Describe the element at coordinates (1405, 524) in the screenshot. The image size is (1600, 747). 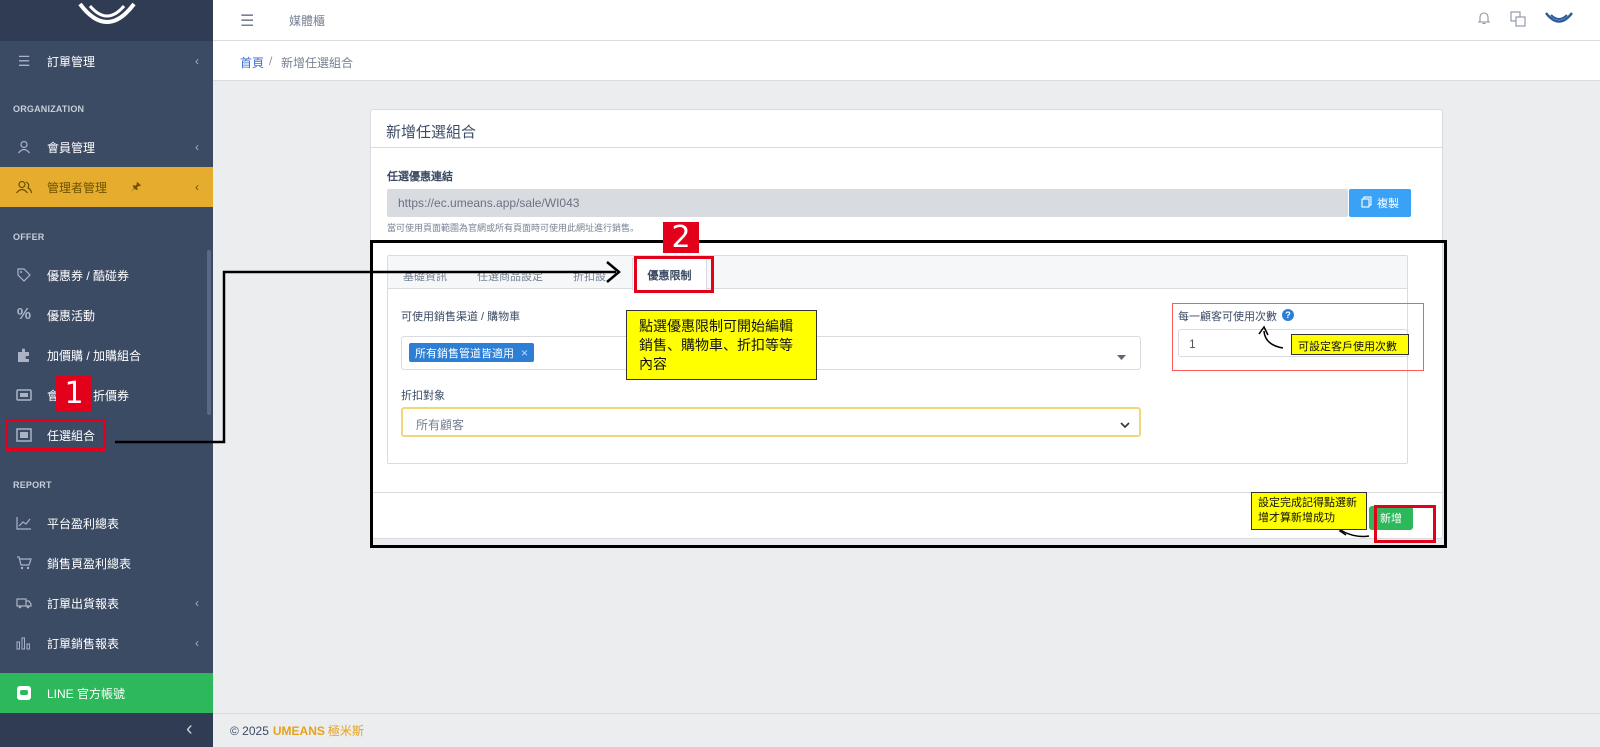
I see `highlight-submit-button` at that location.